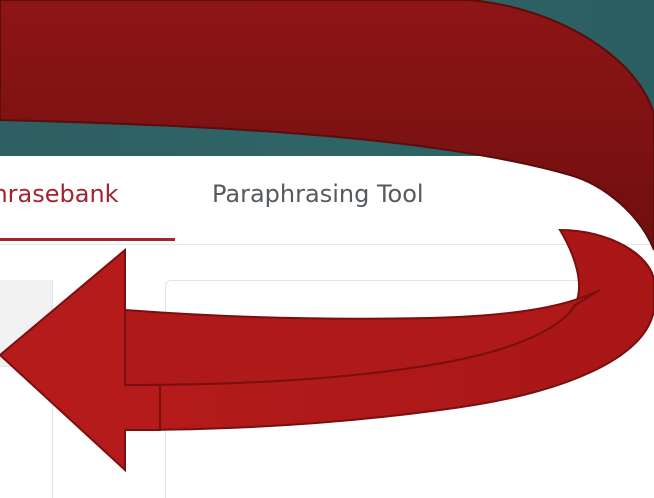 The height and width of the screenshot is (498, 654). Describe the element at coordinates (26, 323) in the screenshot. I see `left-panel-header` at that location.